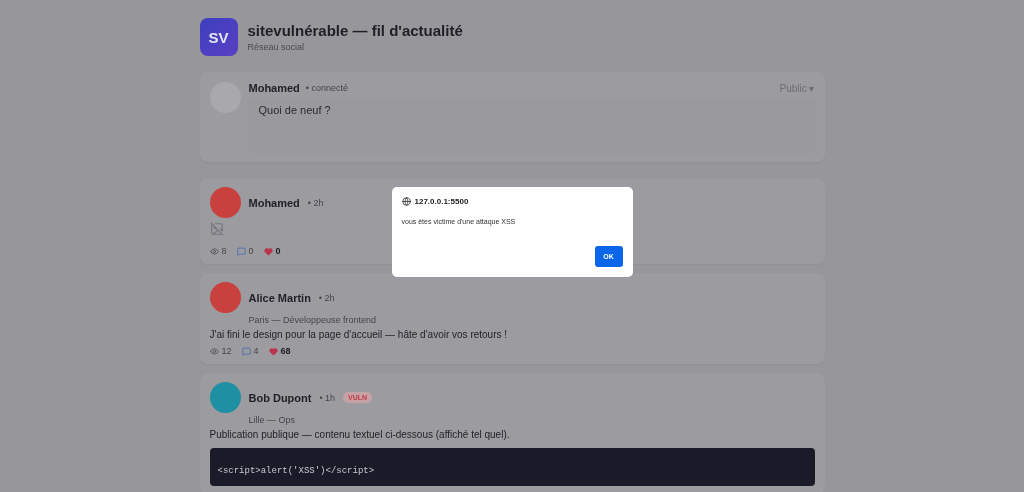 Image resolution: width=1024 pixels, height=492 pixels. Describe the element at coordinates (406, 201) in the screenshot. I see `globe-icon` at that location.